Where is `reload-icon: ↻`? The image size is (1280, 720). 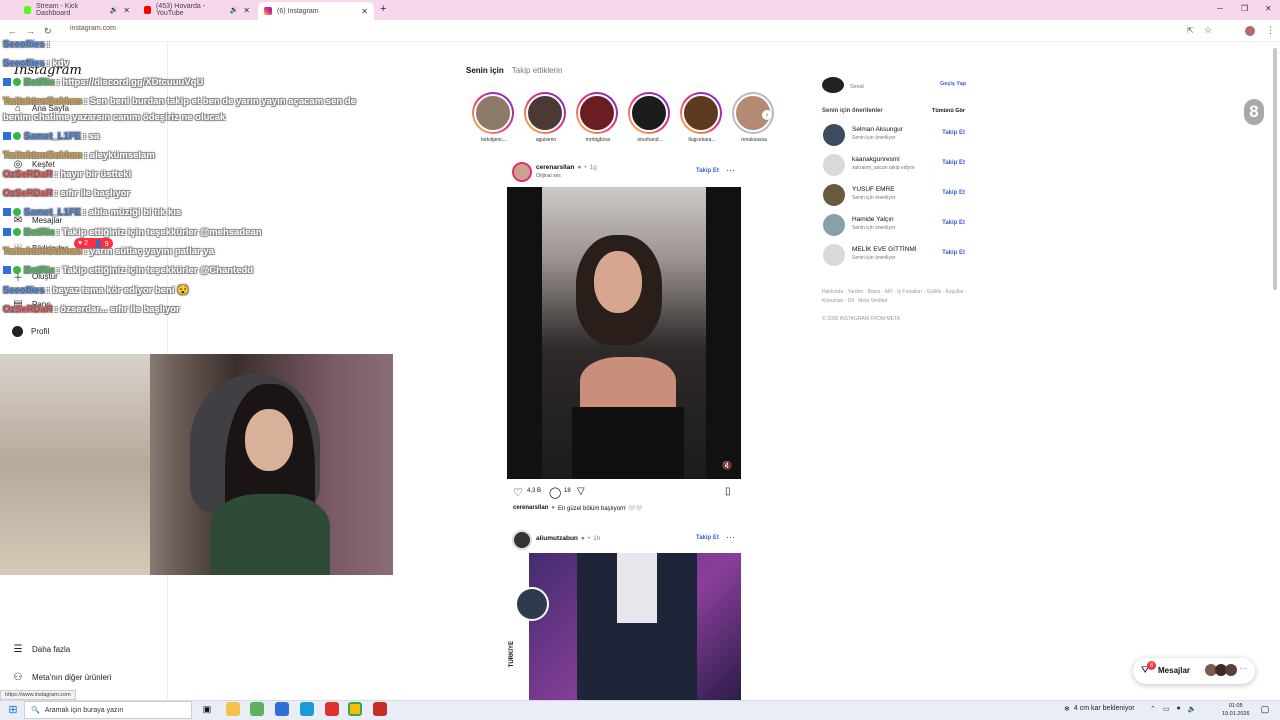 reload-icon: ↻ is located at coordinates (48, 31).